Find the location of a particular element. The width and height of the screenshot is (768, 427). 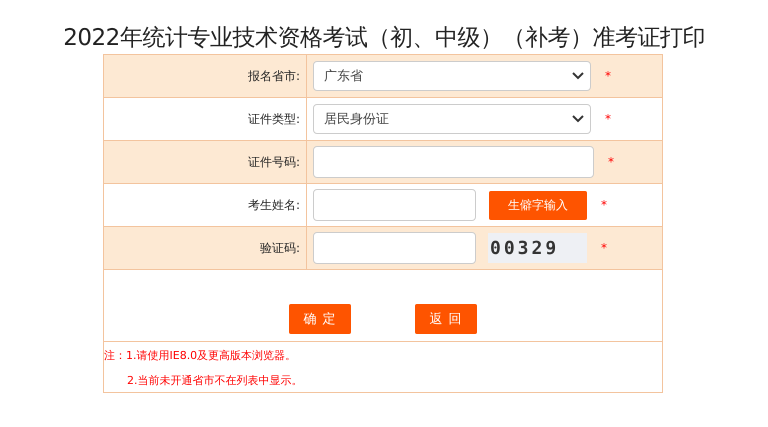

page-title: 2022年统计专业技术资格考试（初、中级）（补考）准考证打印 is located at coordinates (384, 38).